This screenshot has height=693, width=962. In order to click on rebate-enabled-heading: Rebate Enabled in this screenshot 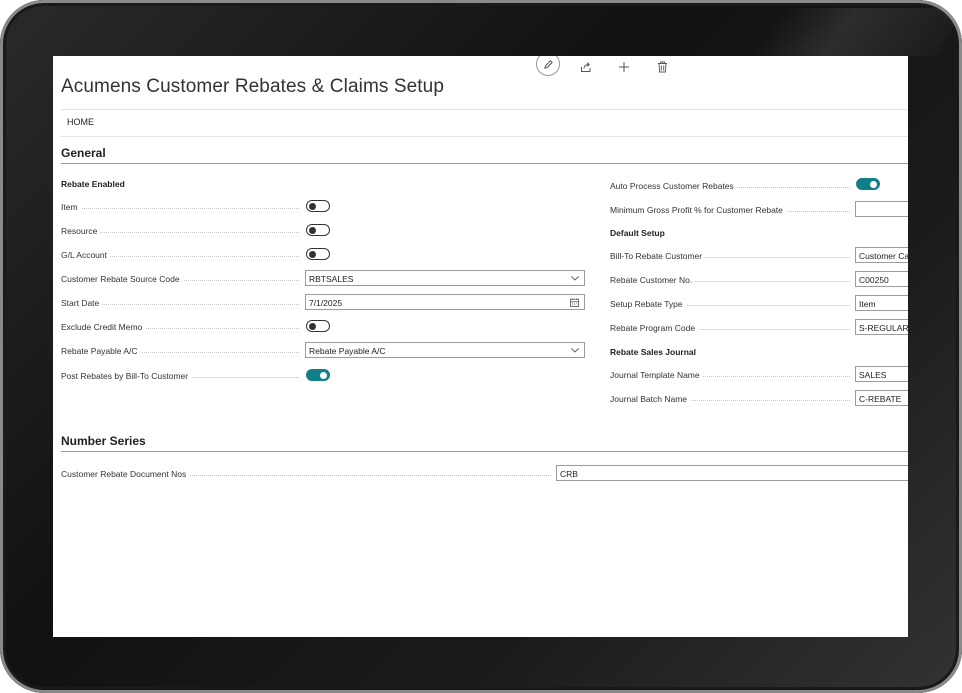, I will do `click(93, 184)`.